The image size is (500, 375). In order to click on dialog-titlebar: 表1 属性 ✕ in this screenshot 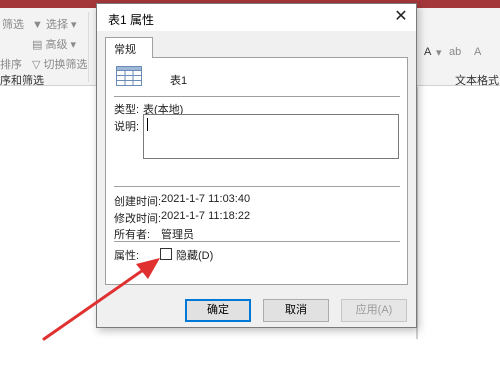, I will do `click(256, 17)`.